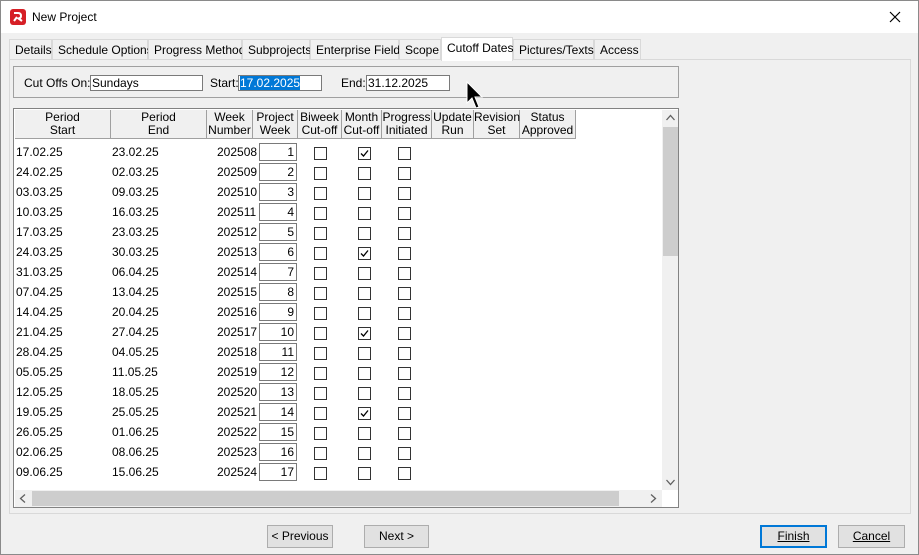 The width and height of the screenshot is (919, 555). What do you see at coordinates (871, 536) in the screenshot?
I see `cancel-button: Cancel` at bounding box center [871, 536].